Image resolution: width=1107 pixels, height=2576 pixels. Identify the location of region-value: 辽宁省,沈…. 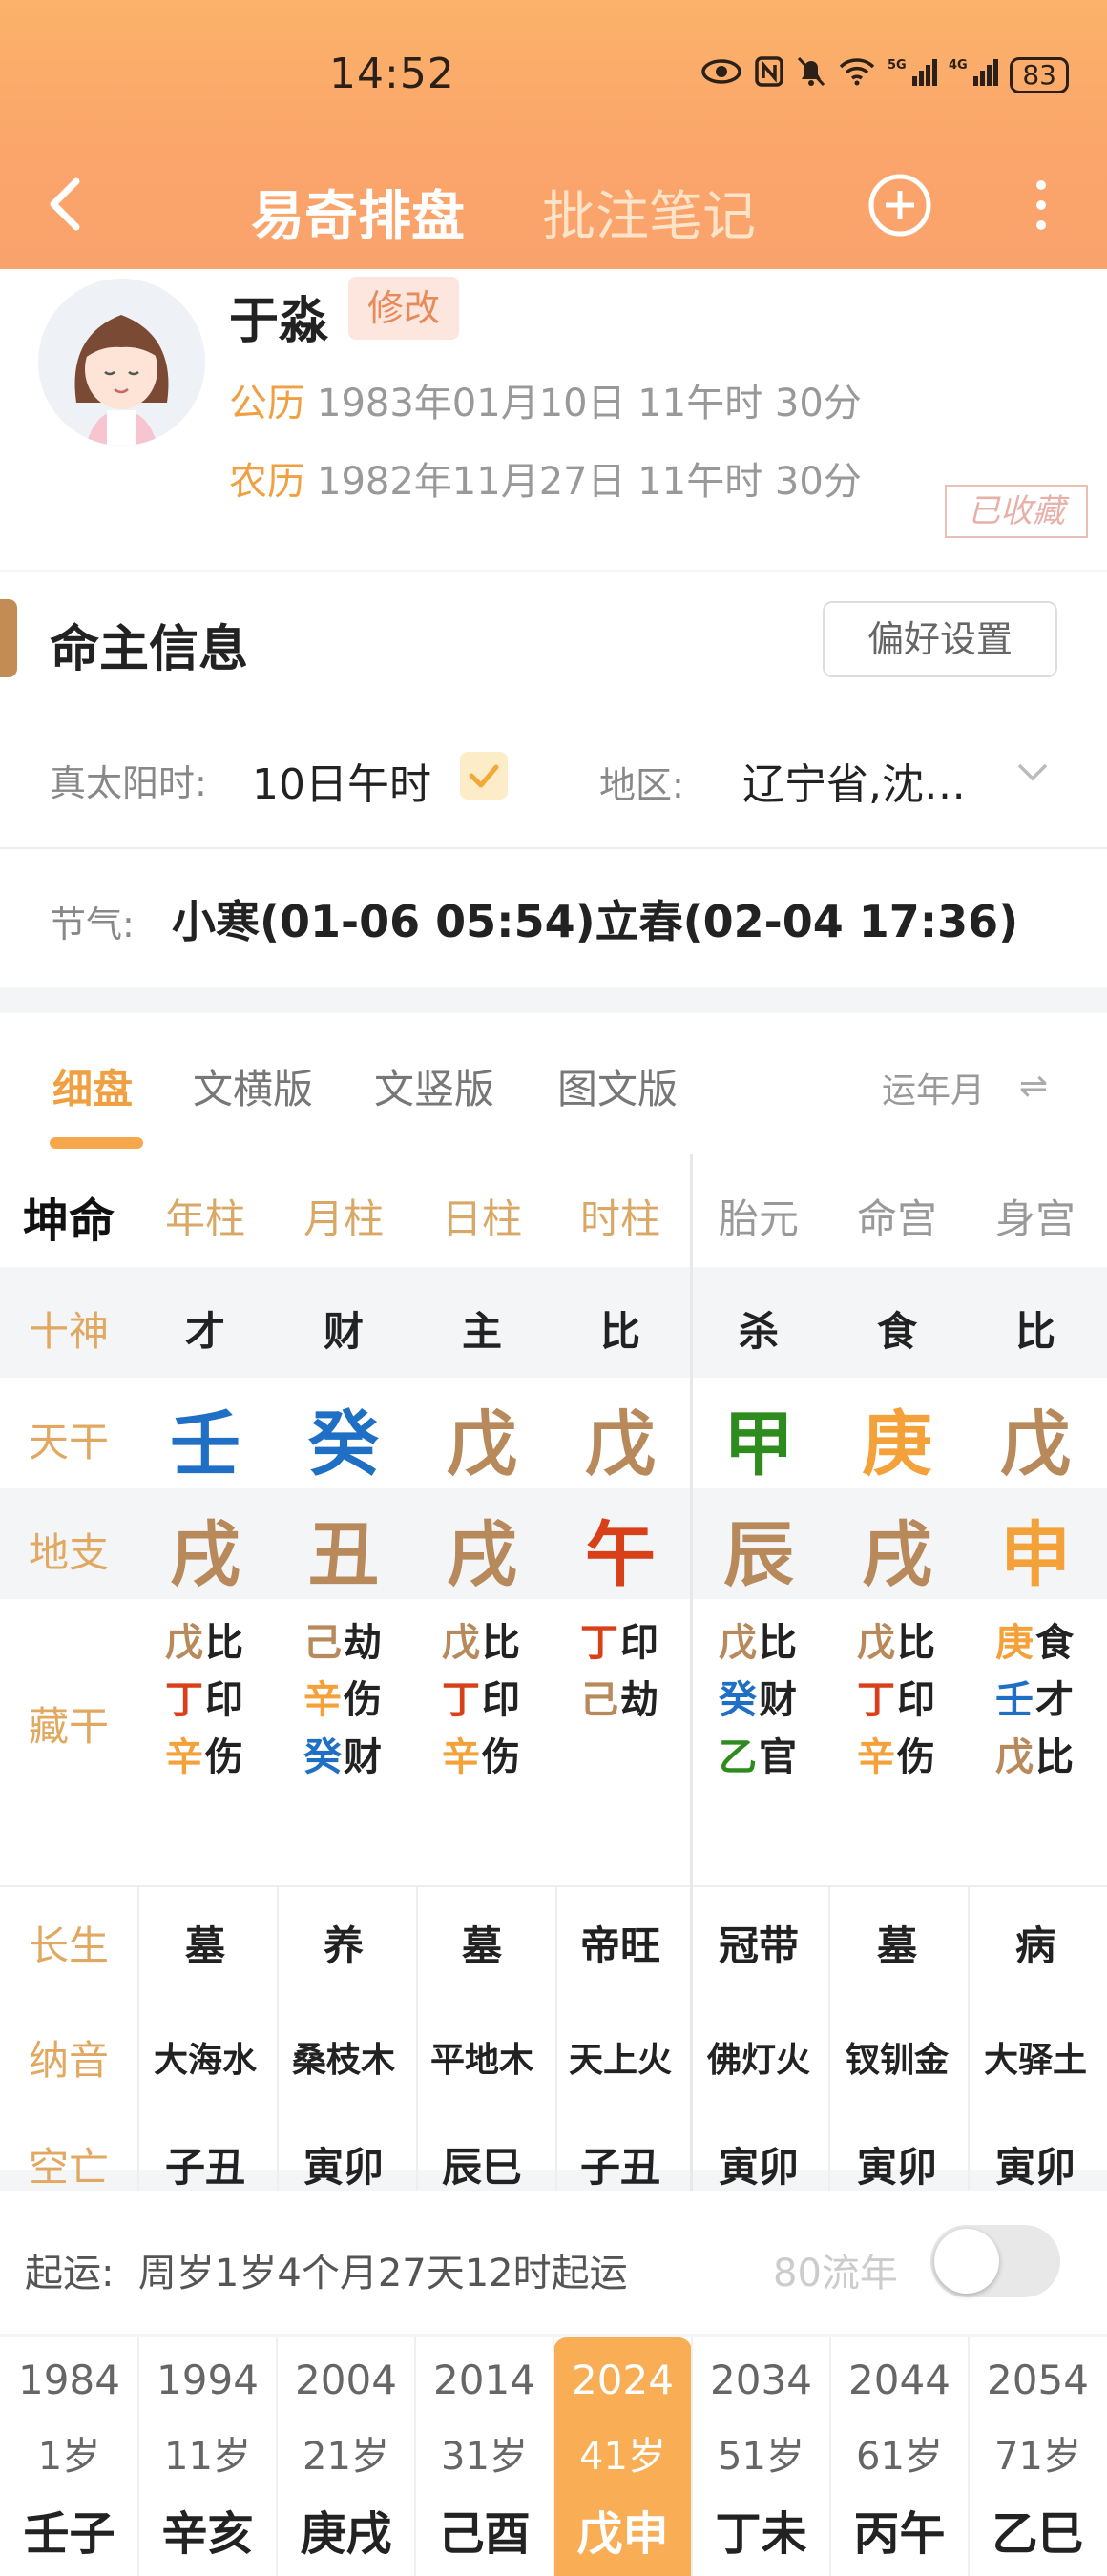
(854, 780).